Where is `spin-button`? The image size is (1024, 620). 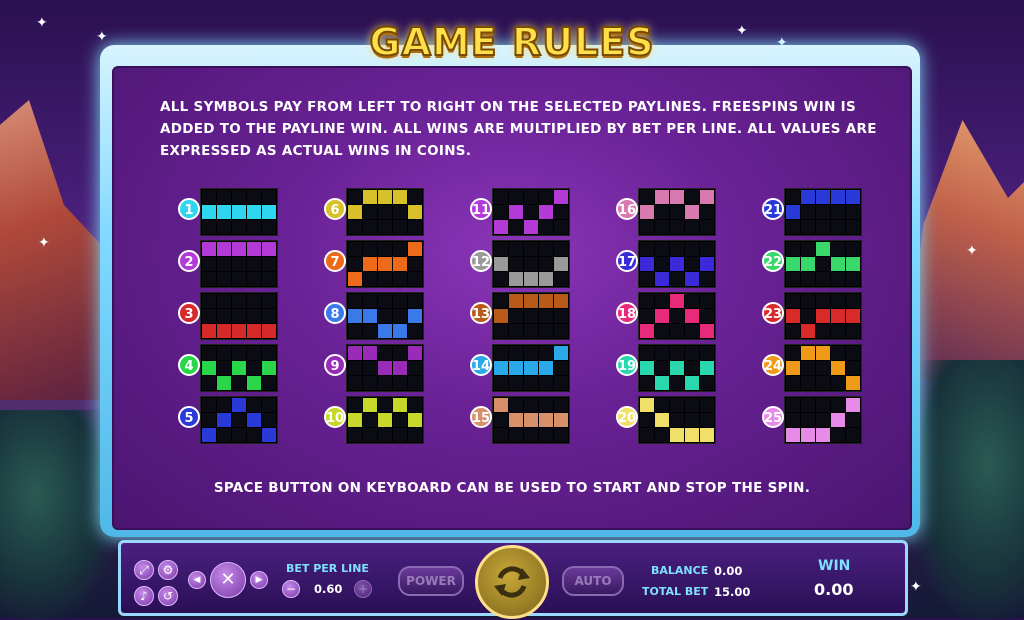
spin-button is located at coordinates (512, 582).